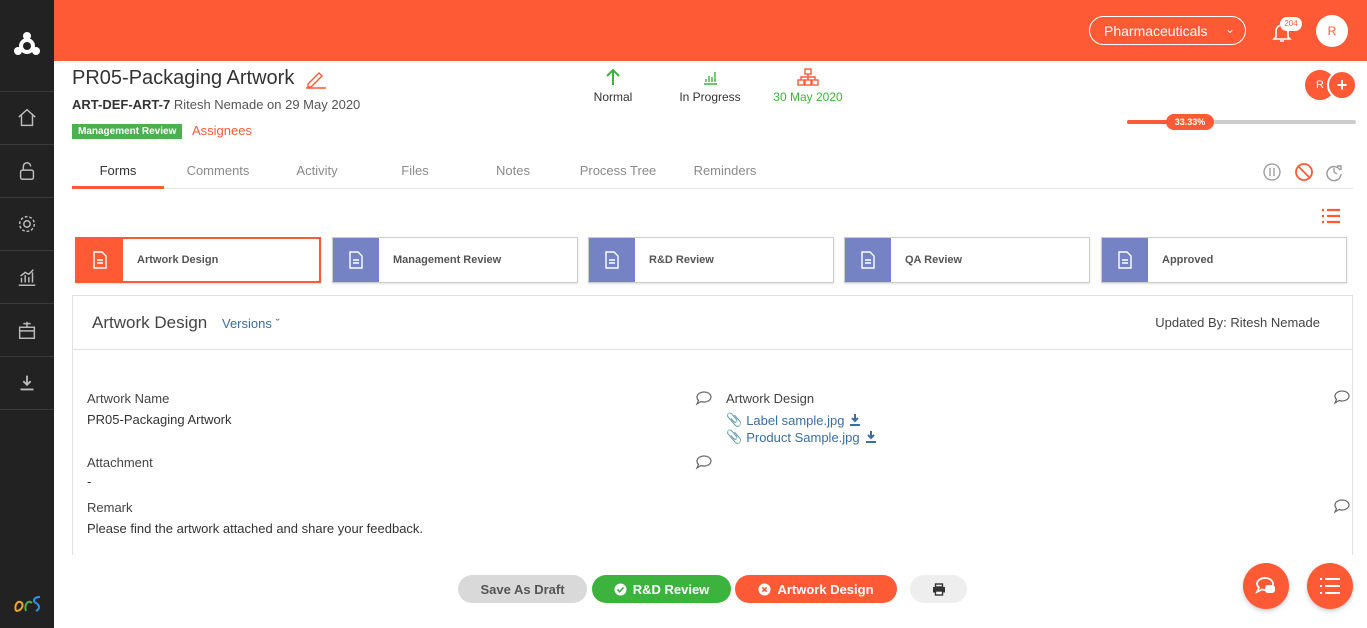  I want to click on lock-icon, so click(27, 171).